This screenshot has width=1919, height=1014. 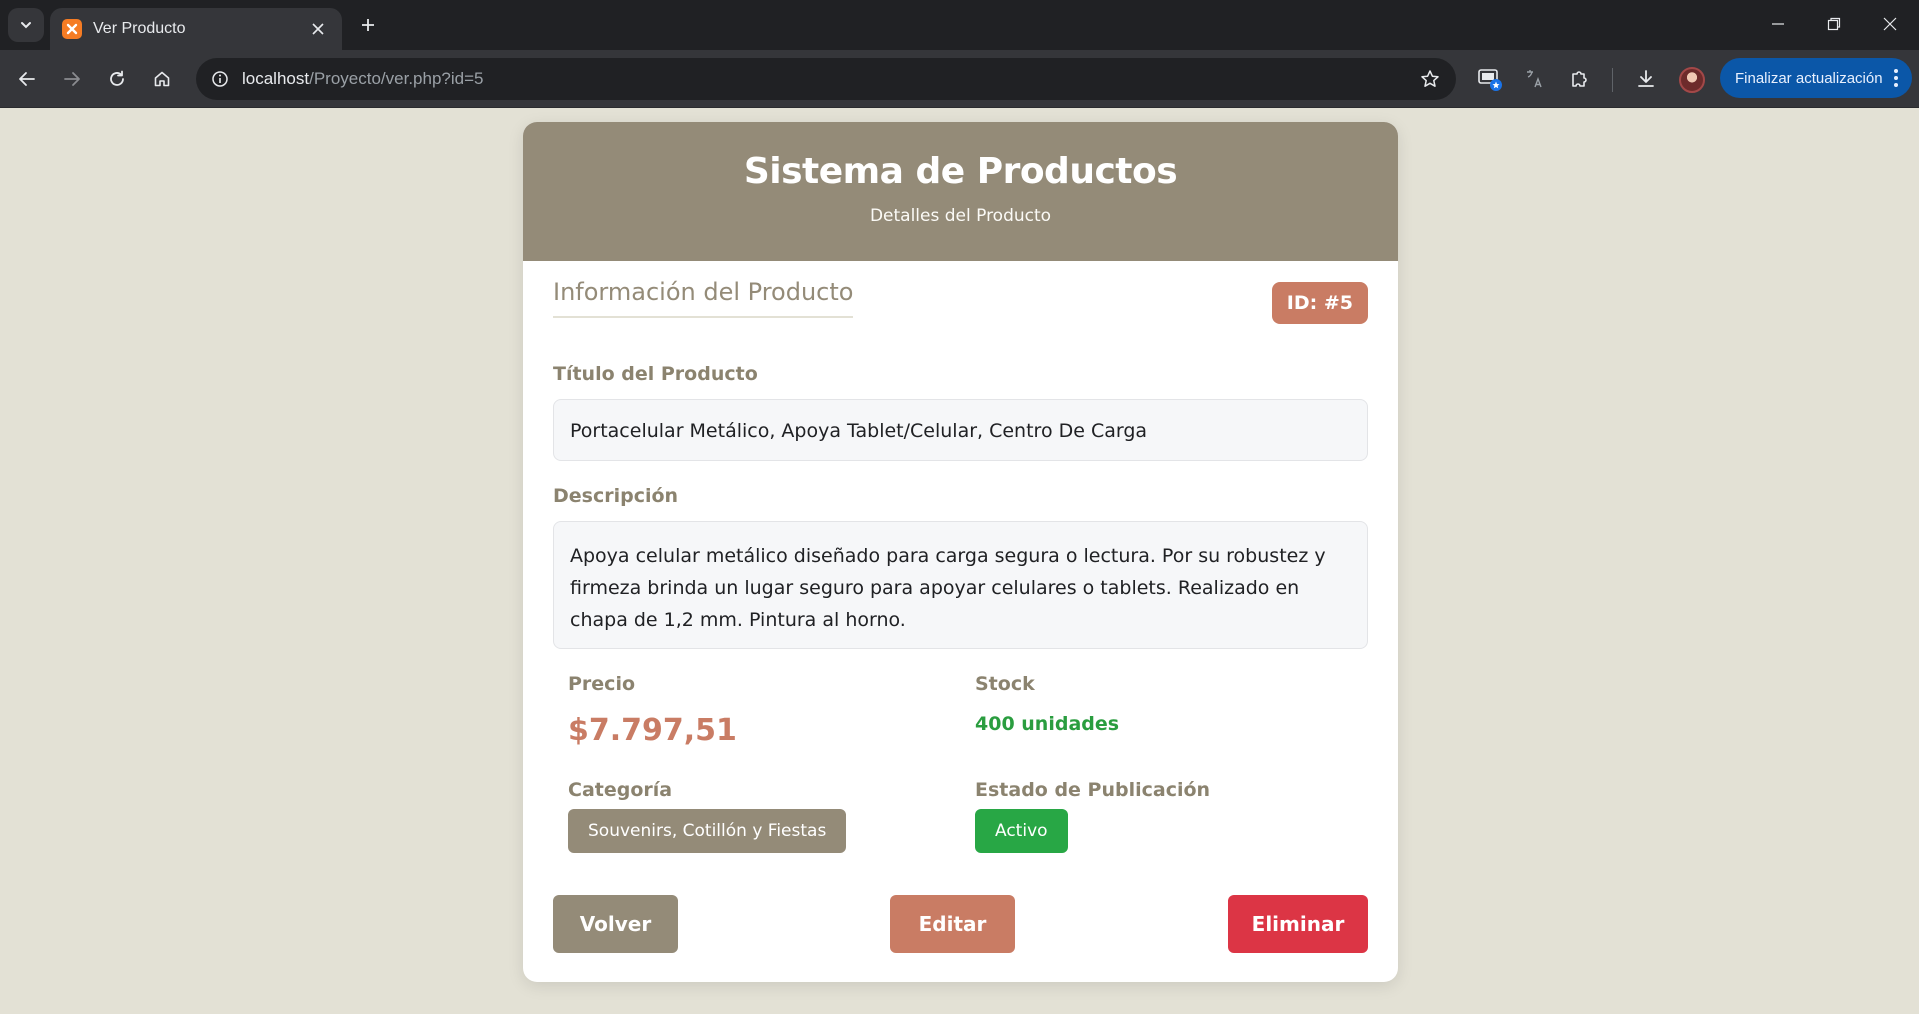 What do you see at coordinates (1430, 79) in the screenshot?
I see `bookmark-star-icon` at bounding box center [1430, 79].